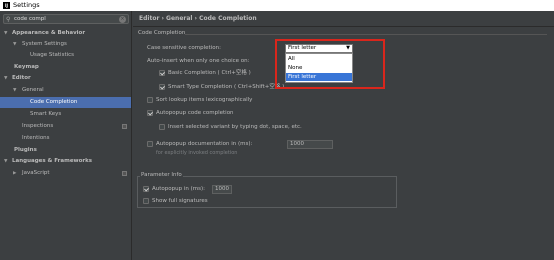 This screenshot has height=260, width=554. I want to click on annotation-highlight-box, so click(330, 64).